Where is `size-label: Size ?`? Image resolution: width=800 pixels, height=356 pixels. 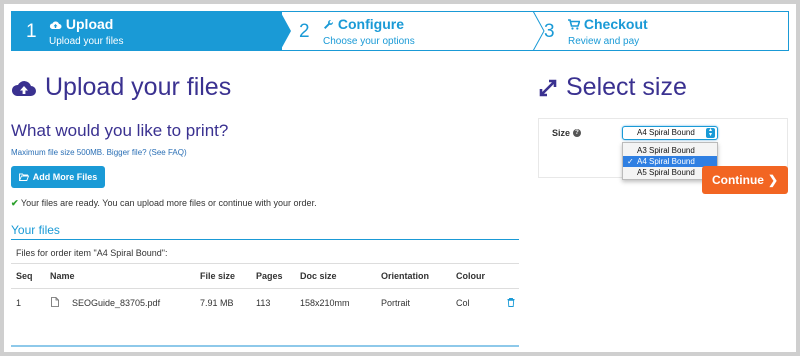
size-label: Size ? is located at coordinates (567, 133).